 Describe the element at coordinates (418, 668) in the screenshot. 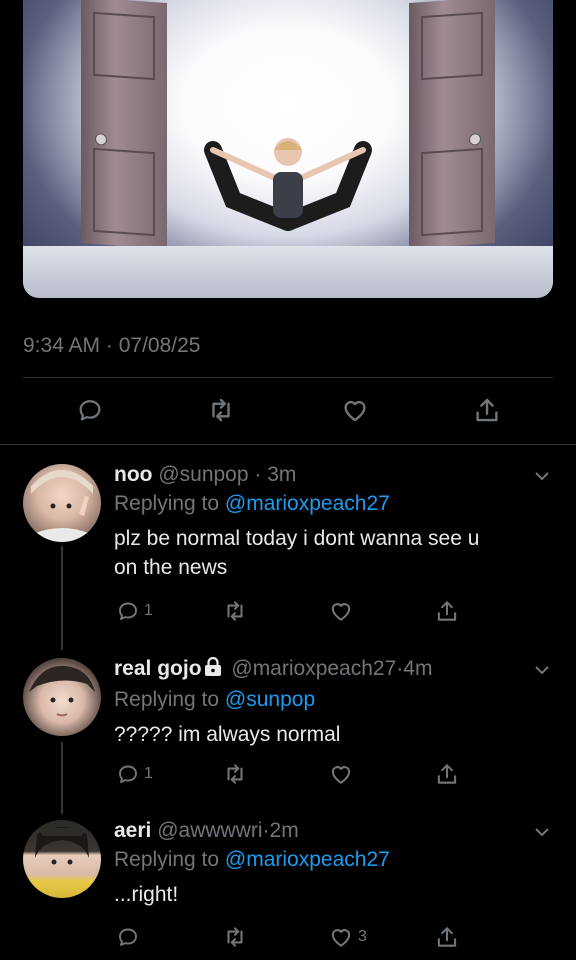

I see `reply-time: 4m` at that location.